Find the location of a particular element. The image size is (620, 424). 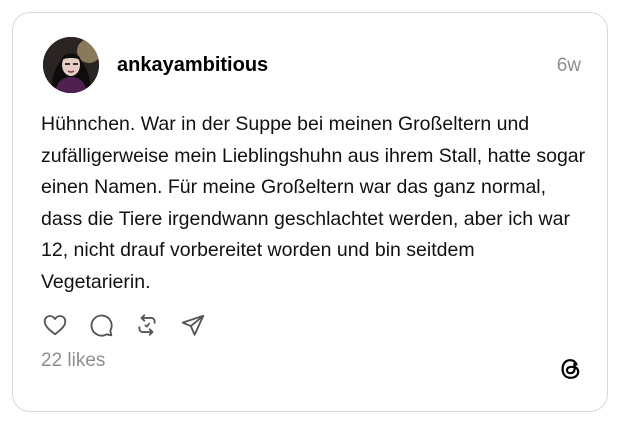

repost-icon is located at coordinates (147, 325).